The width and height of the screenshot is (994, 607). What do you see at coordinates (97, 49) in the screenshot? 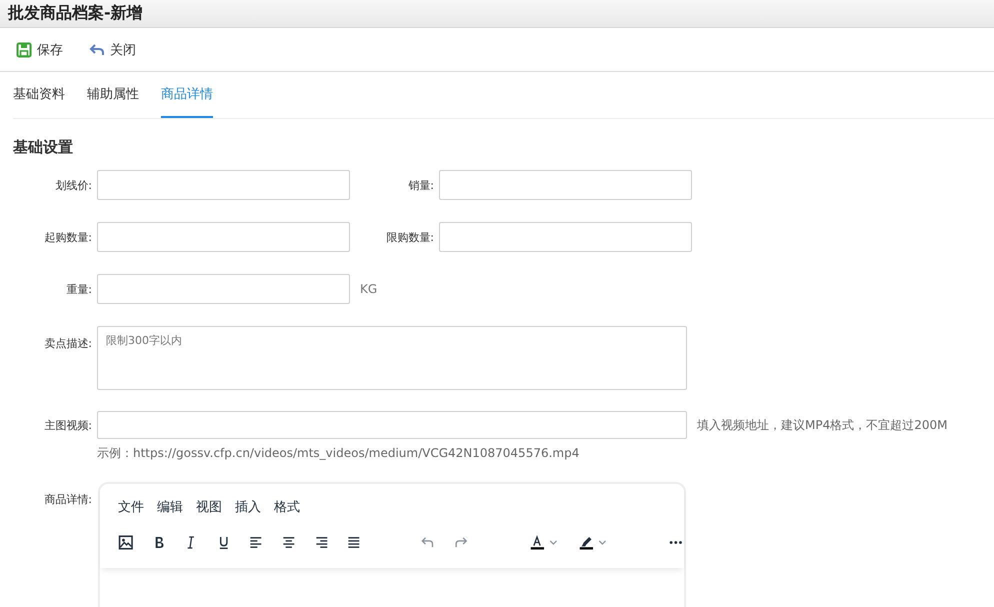
I see `return-arrow-icon` at bounding box center [97, 49].